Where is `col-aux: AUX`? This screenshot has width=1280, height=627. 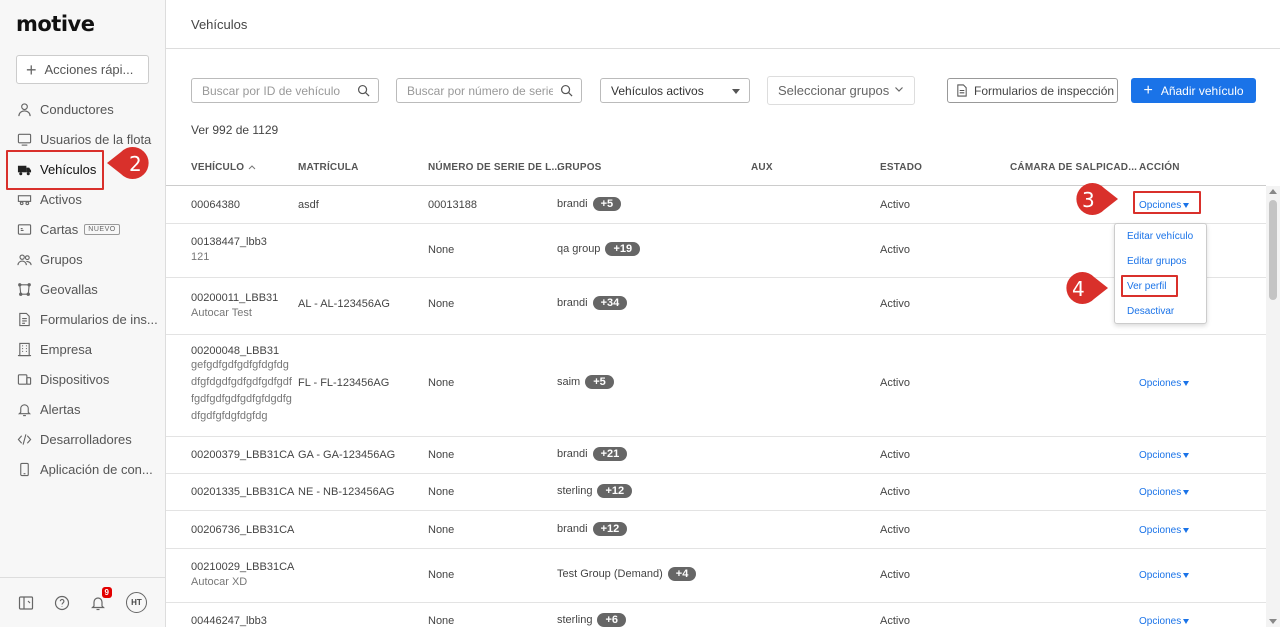 col-aux: AUX is located at coordinates (762, 167).